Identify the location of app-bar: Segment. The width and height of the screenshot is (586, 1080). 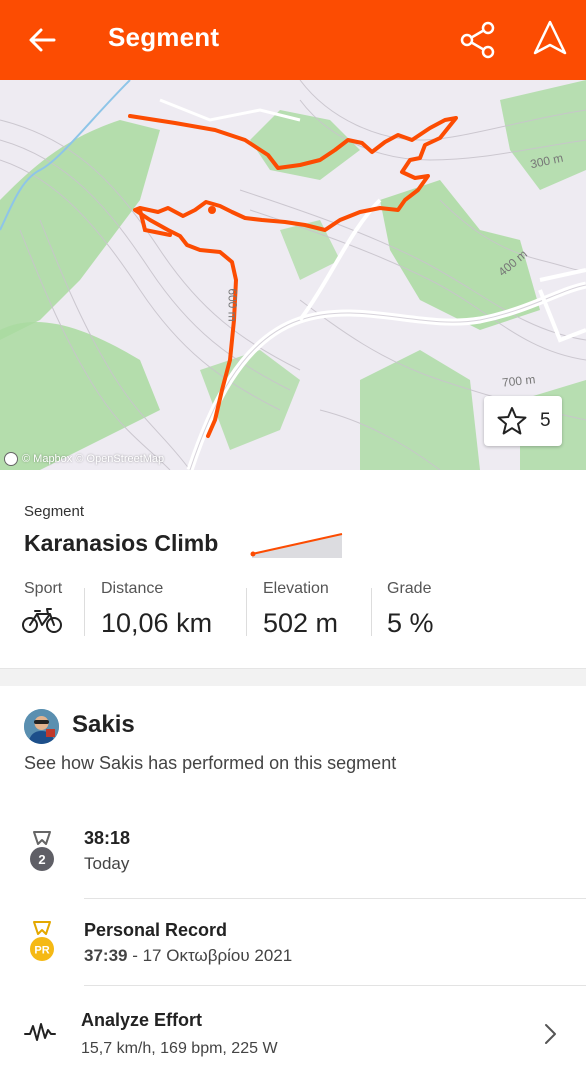
(293, 40).